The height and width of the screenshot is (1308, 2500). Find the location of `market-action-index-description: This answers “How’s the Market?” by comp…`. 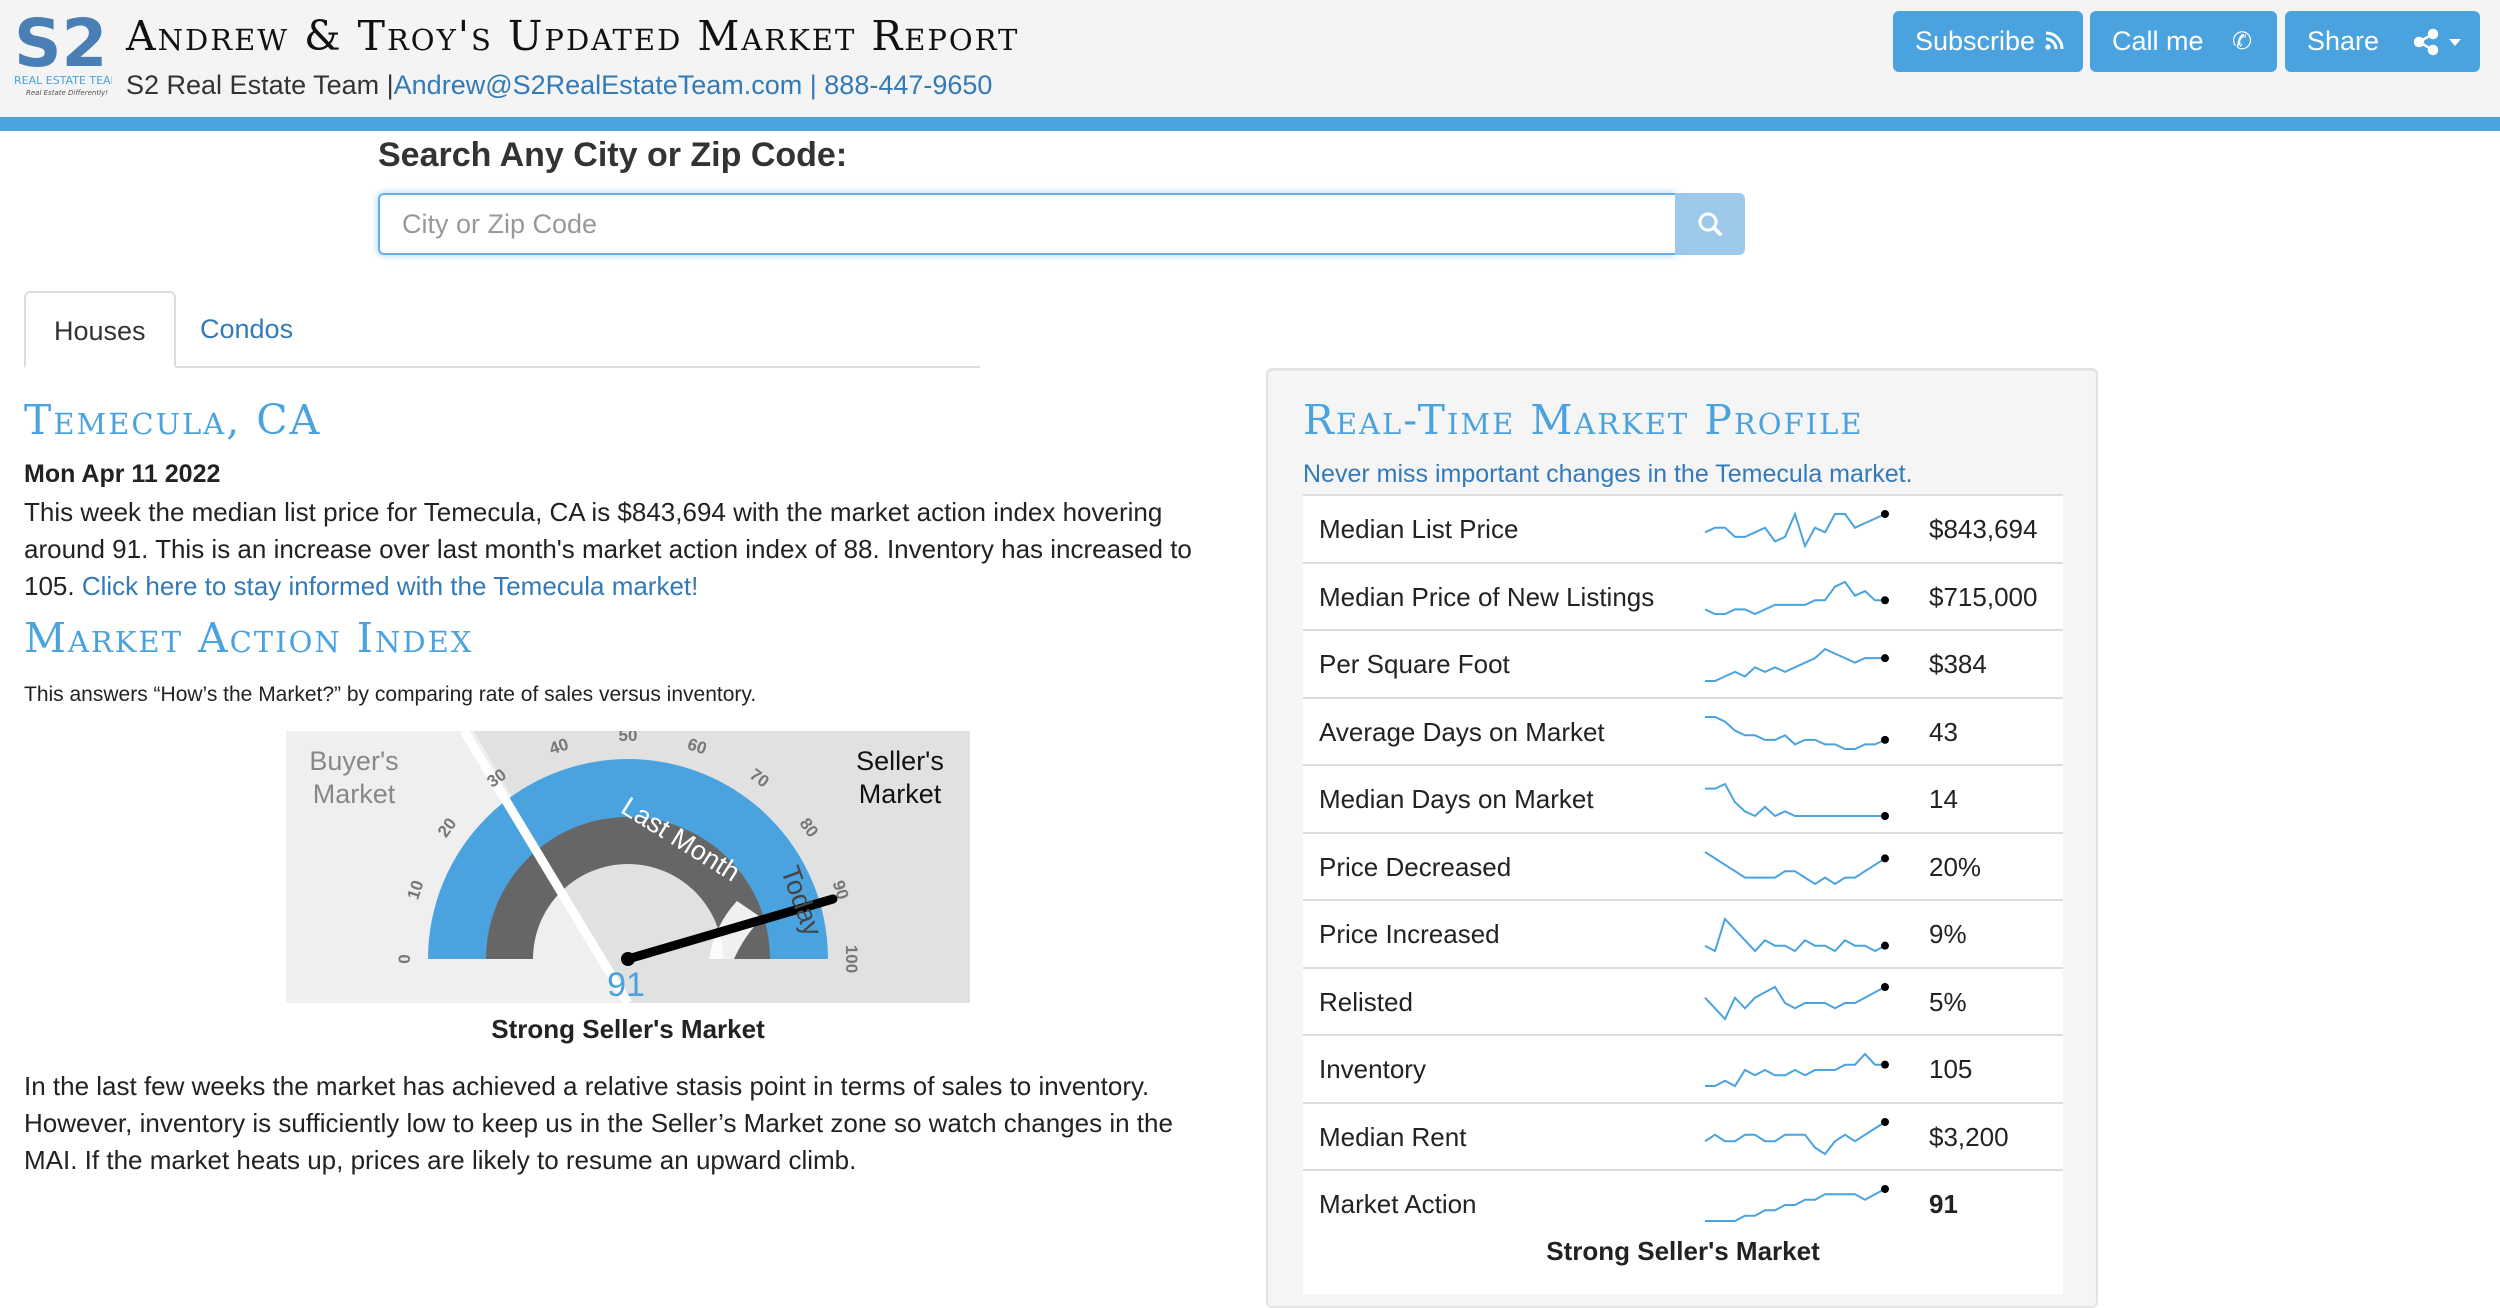

market-action-index-description: This answers “How’s the Market?” by comp… is located at coordinates (390, 694).